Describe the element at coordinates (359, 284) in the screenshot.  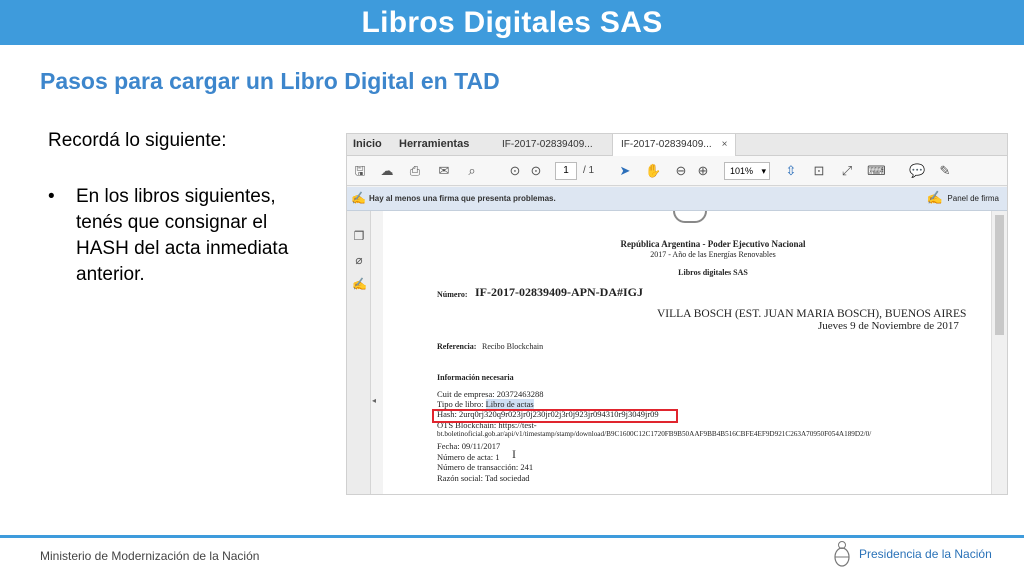
I see `signature-icon: ✍` at that location.